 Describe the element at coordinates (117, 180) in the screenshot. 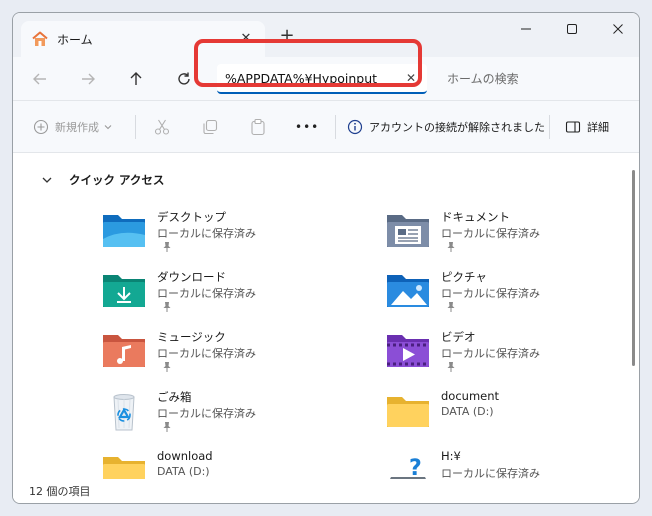

I see `section-title: クイック アクセス` at that location.